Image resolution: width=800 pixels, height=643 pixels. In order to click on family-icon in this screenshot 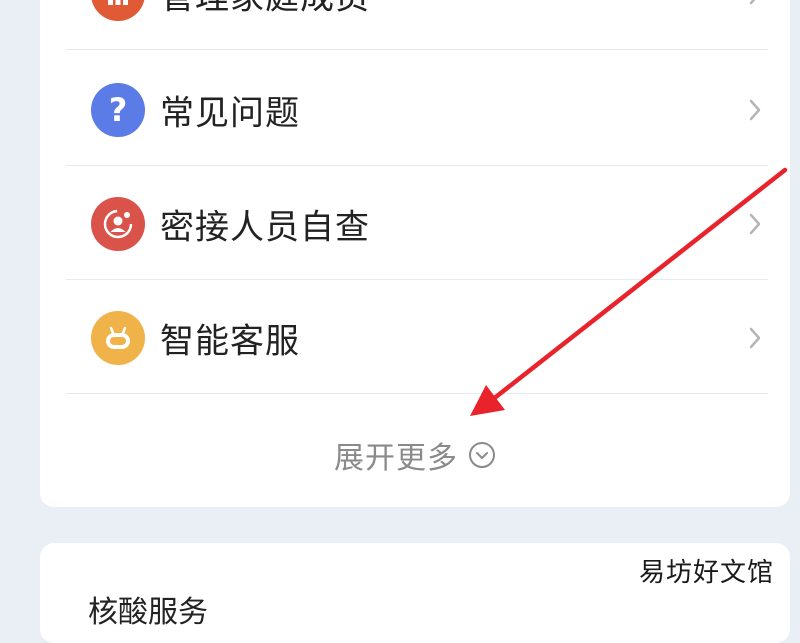, I will do `click(118, 10)`.